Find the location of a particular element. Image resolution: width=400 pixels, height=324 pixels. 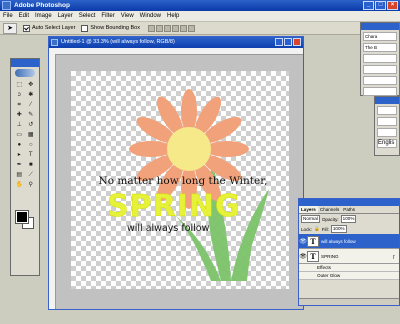

vertical-ruler is located at coordinates (52, 181).